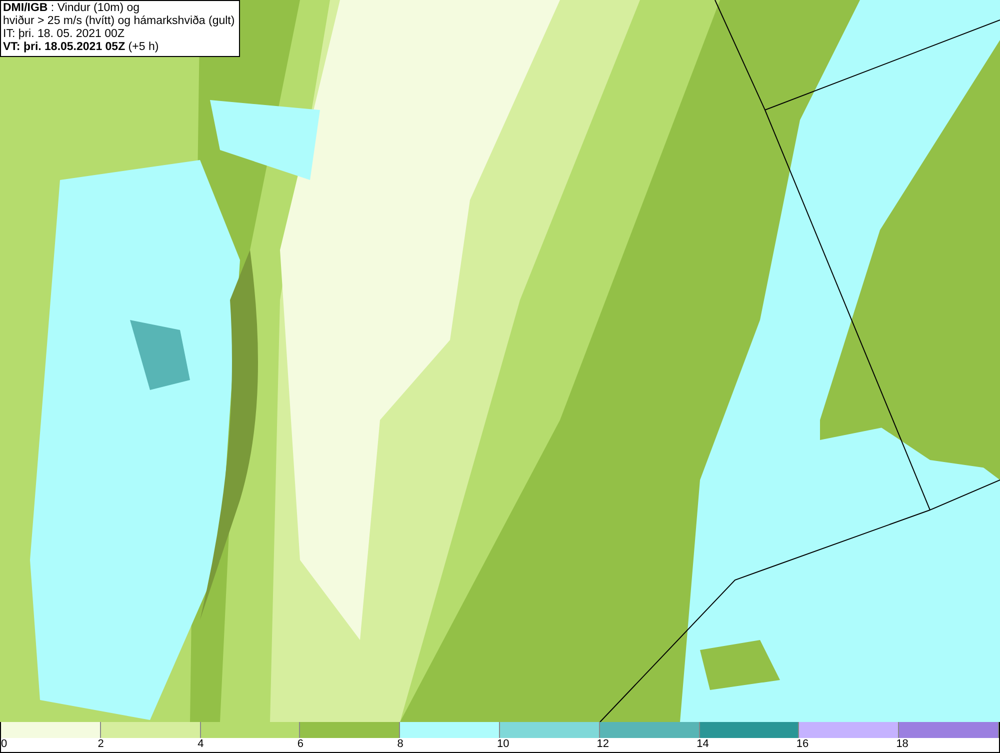 This screenshot has height=753, width=1000. Describe the element at coordinates (802, 744) in the screenshot. I see `legend-label: 16` at that location.